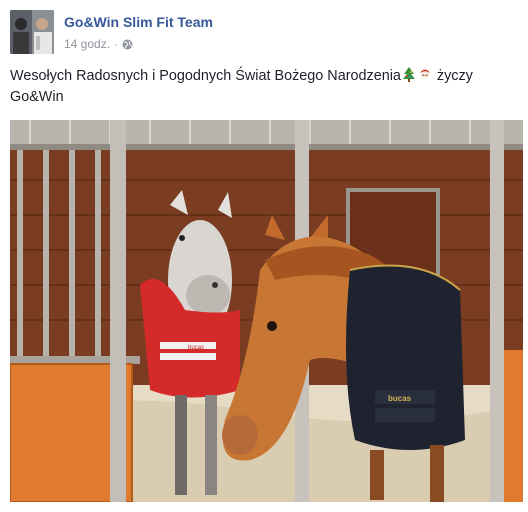  Describe the element at coordinates (87, 44) in the screenshot. I see `post-timestamp: 14 godz.` at that location.